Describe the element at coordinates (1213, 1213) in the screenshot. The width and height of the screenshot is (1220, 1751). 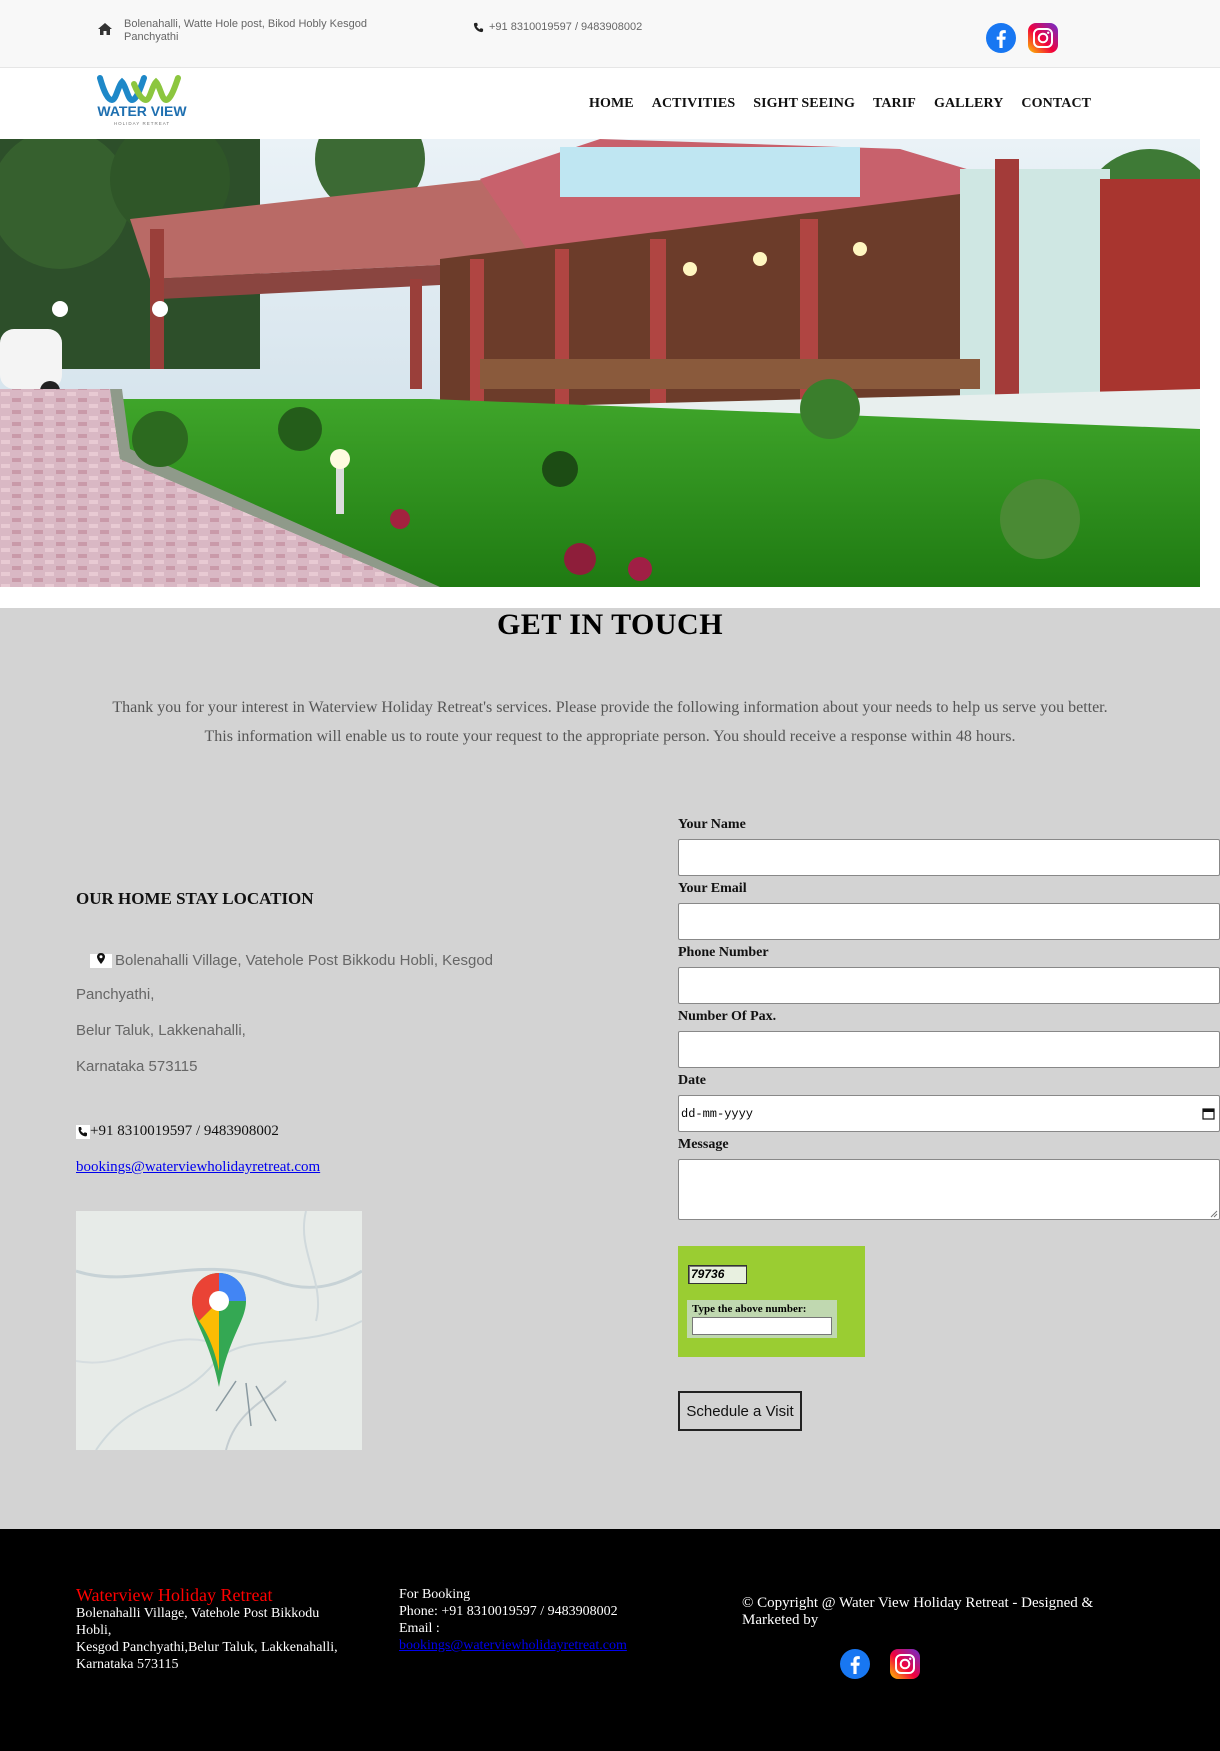
I see `resize-handle-icon` at that location.